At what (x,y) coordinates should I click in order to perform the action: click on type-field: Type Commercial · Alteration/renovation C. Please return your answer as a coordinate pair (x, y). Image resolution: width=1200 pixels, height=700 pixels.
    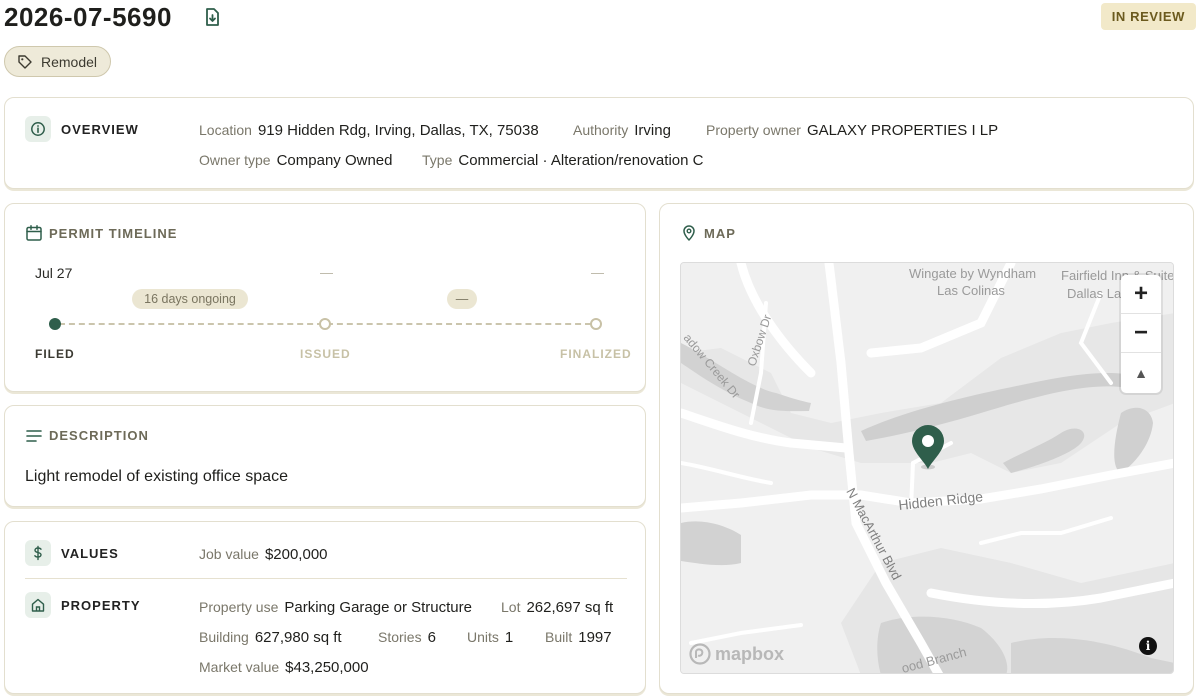
    Looking at the image, I should click on (563, 160).